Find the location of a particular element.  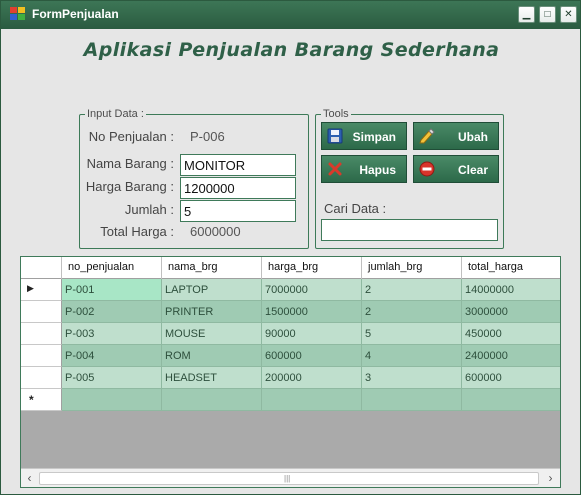

close-button: ✕ is located at coordinates (568, 14).